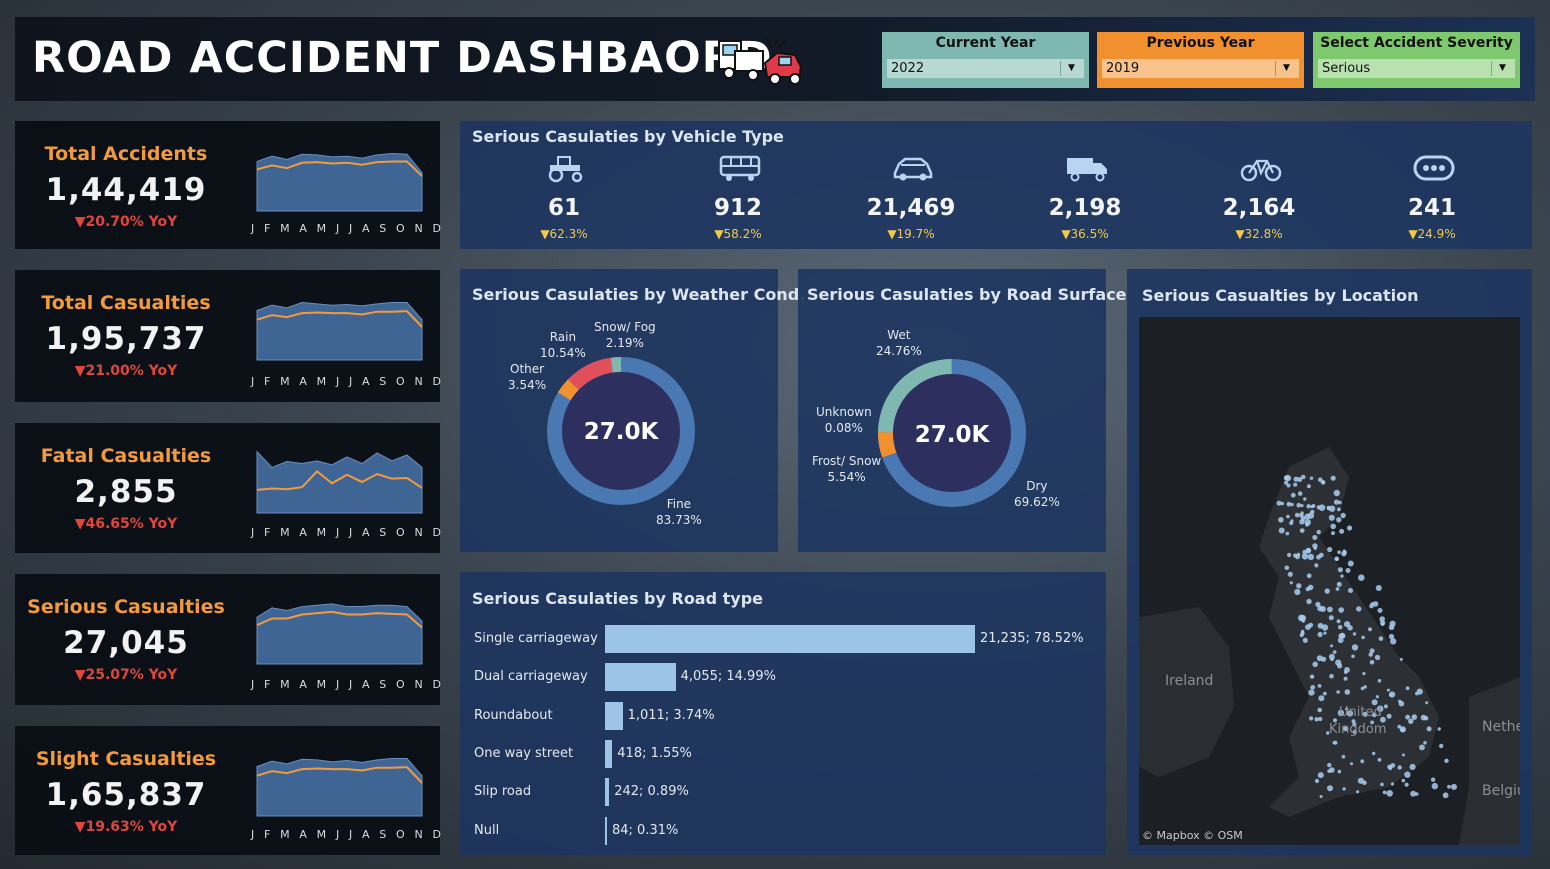 Image resolution: width=1550 pixels, height=869 pixels. Describe the element at coordinates (844, 420) in the screenshot. I see `surface-label-unknown: Unknown 0.08%` at that location.